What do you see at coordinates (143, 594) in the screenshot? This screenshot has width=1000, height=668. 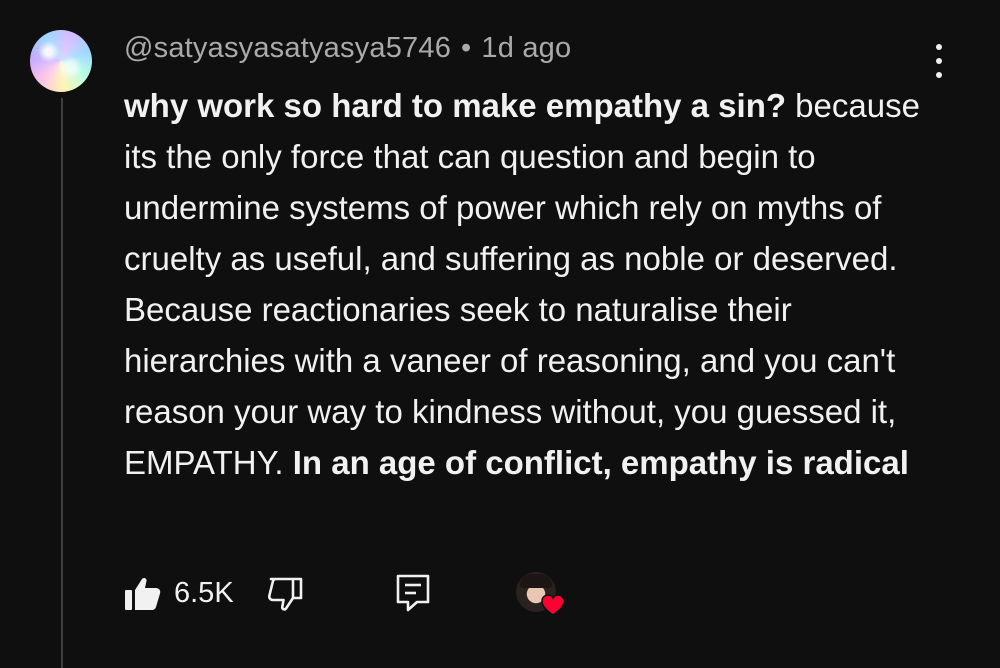 I see `thumbs-up-icon` at bounding box center [143, 594].